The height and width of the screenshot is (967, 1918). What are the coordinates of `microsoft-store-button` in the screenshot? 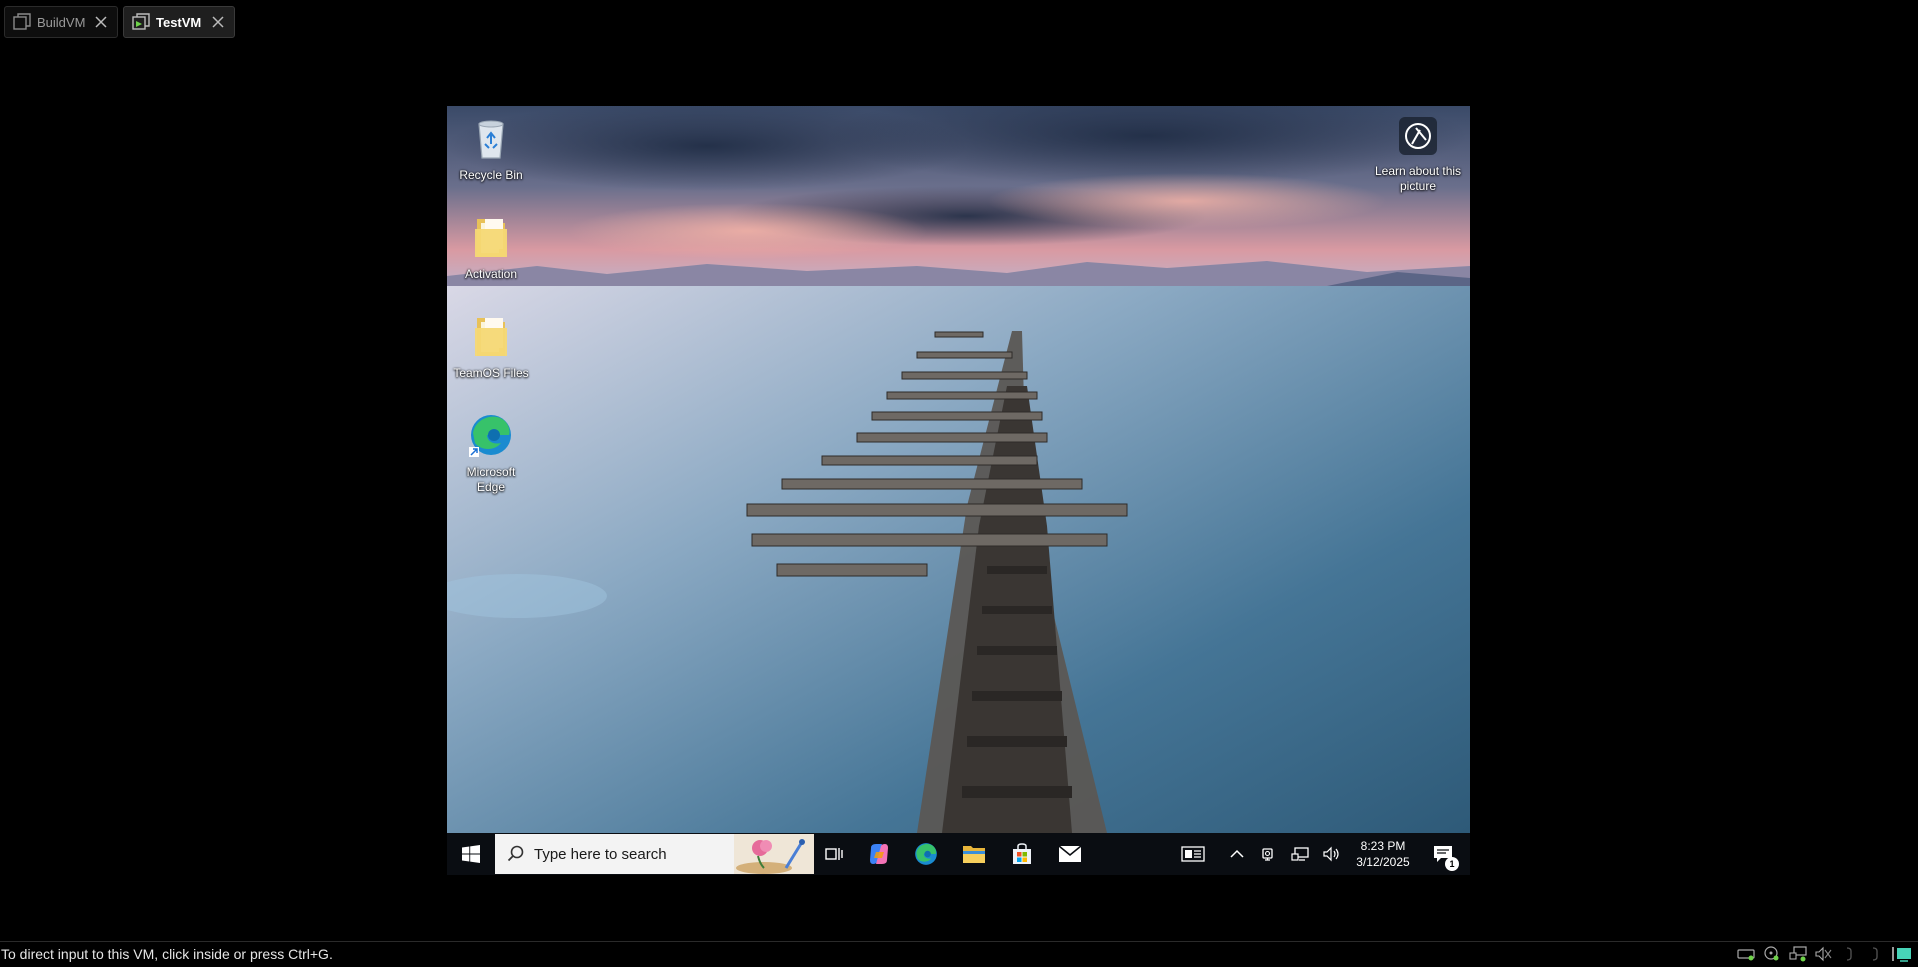 It's located at (1022, 854).